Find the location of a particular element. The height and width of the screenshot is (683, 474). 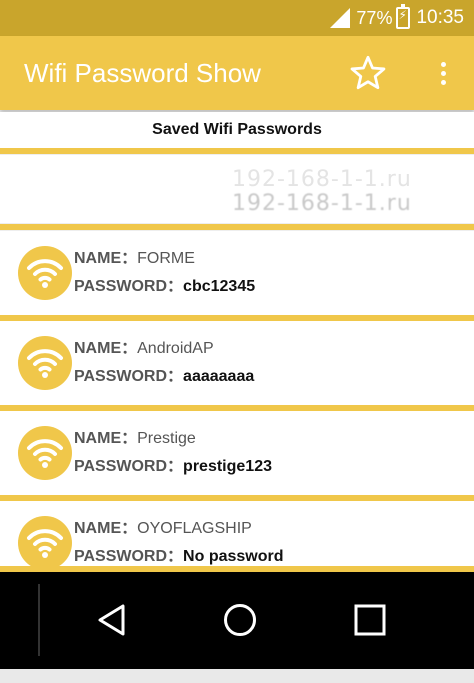

cell-signal-icon is located at coordinates (340, 18).